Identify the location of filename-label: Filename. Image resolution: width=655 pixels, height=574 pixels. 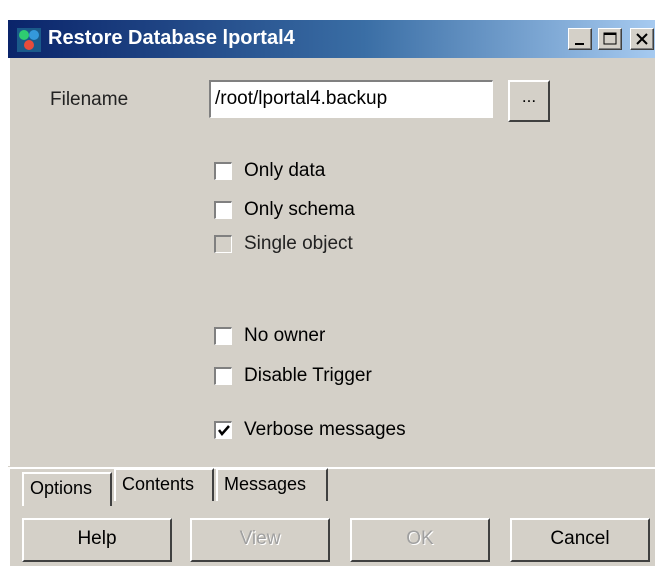
(89, 99).